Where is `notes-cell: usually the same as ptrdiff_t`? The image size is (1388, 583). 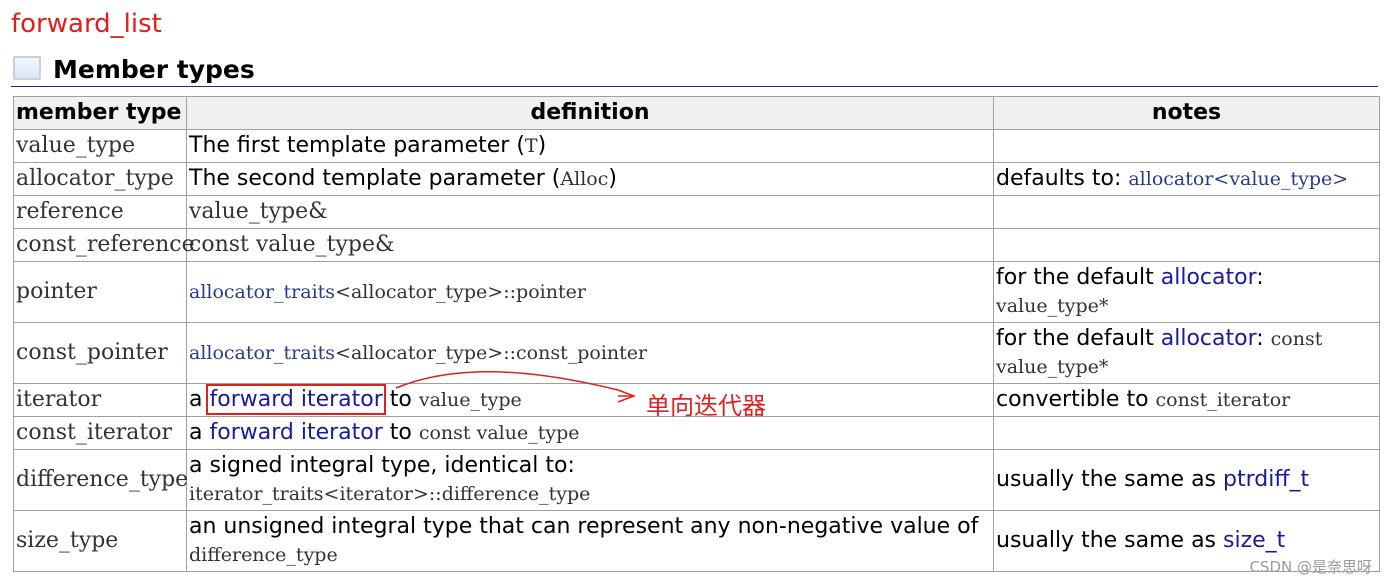
notes-cell: usually the same as ptrdiff_t is located at coordinates (1186, 480).